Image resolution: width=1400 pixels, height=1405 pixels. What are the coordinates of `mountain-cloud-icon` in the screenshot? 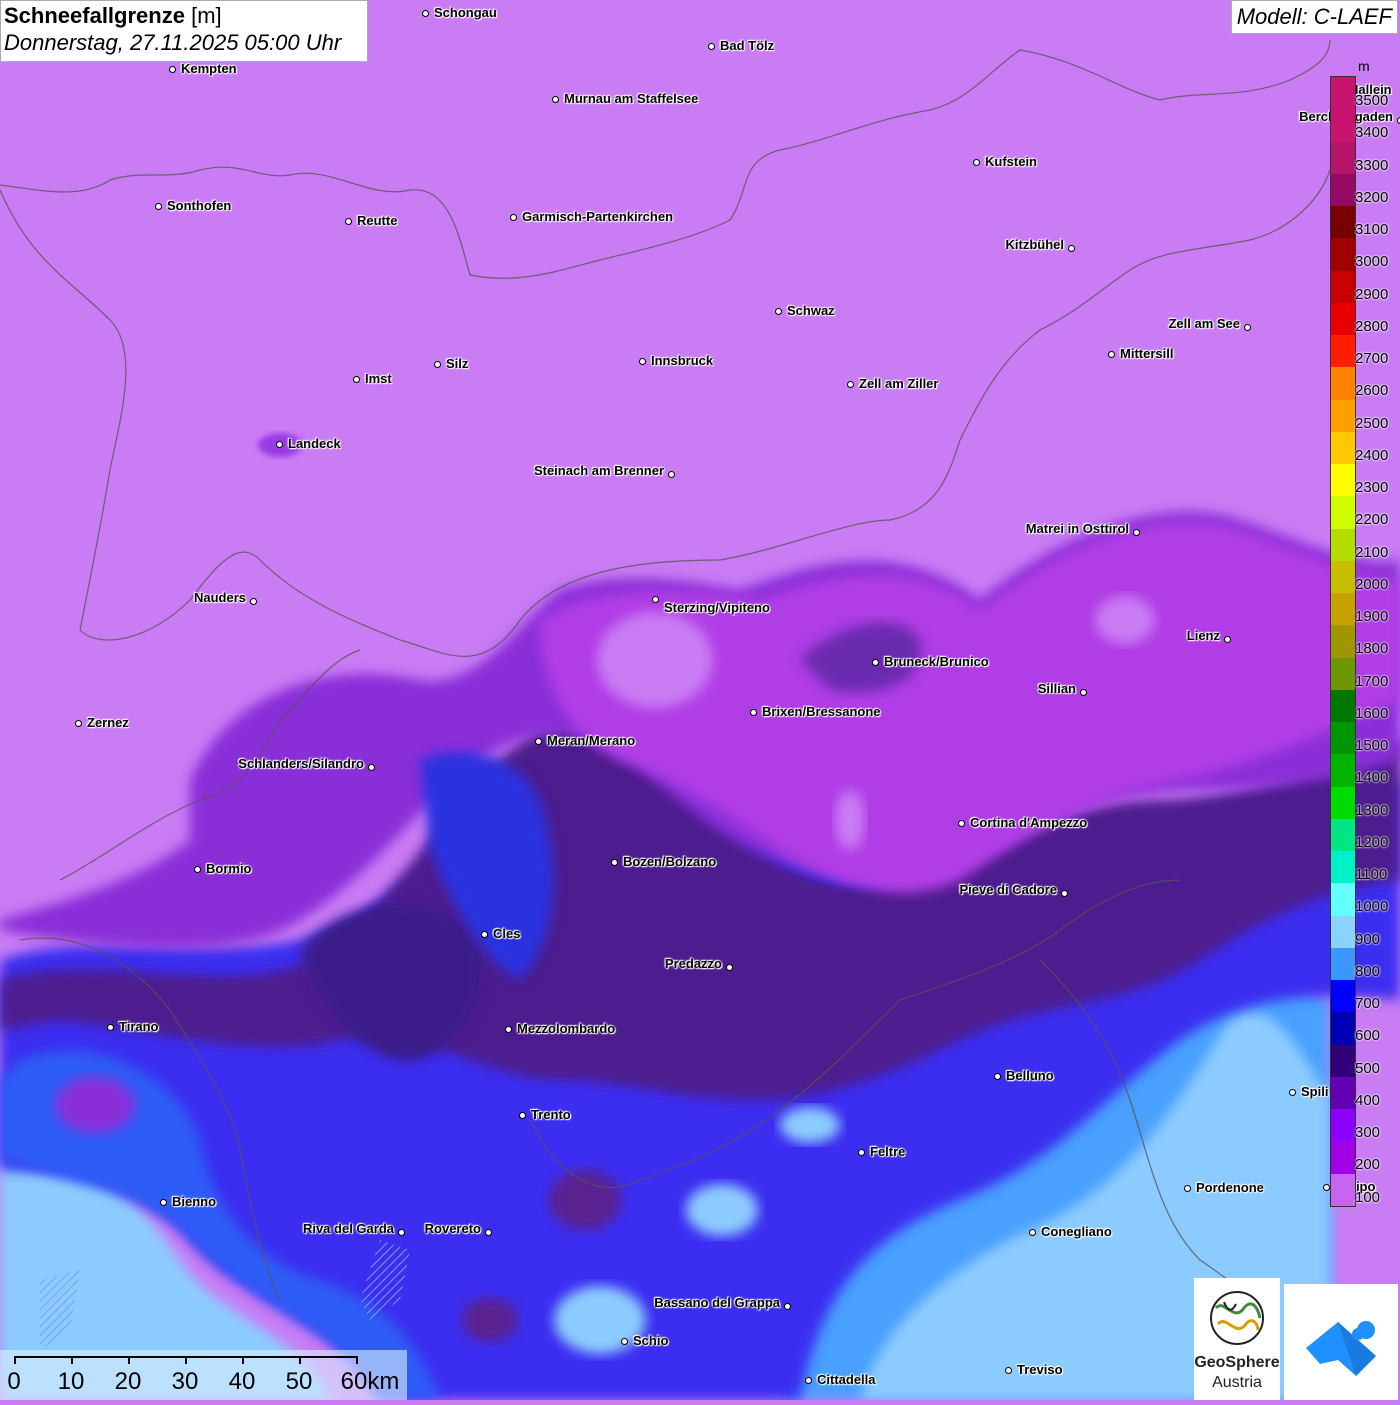 It's located at (1341, 1342).